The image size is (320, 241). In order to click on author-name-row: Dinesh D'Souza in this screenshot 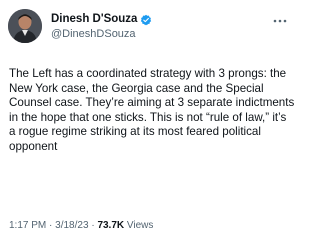, I will do `click(101, 19)`.